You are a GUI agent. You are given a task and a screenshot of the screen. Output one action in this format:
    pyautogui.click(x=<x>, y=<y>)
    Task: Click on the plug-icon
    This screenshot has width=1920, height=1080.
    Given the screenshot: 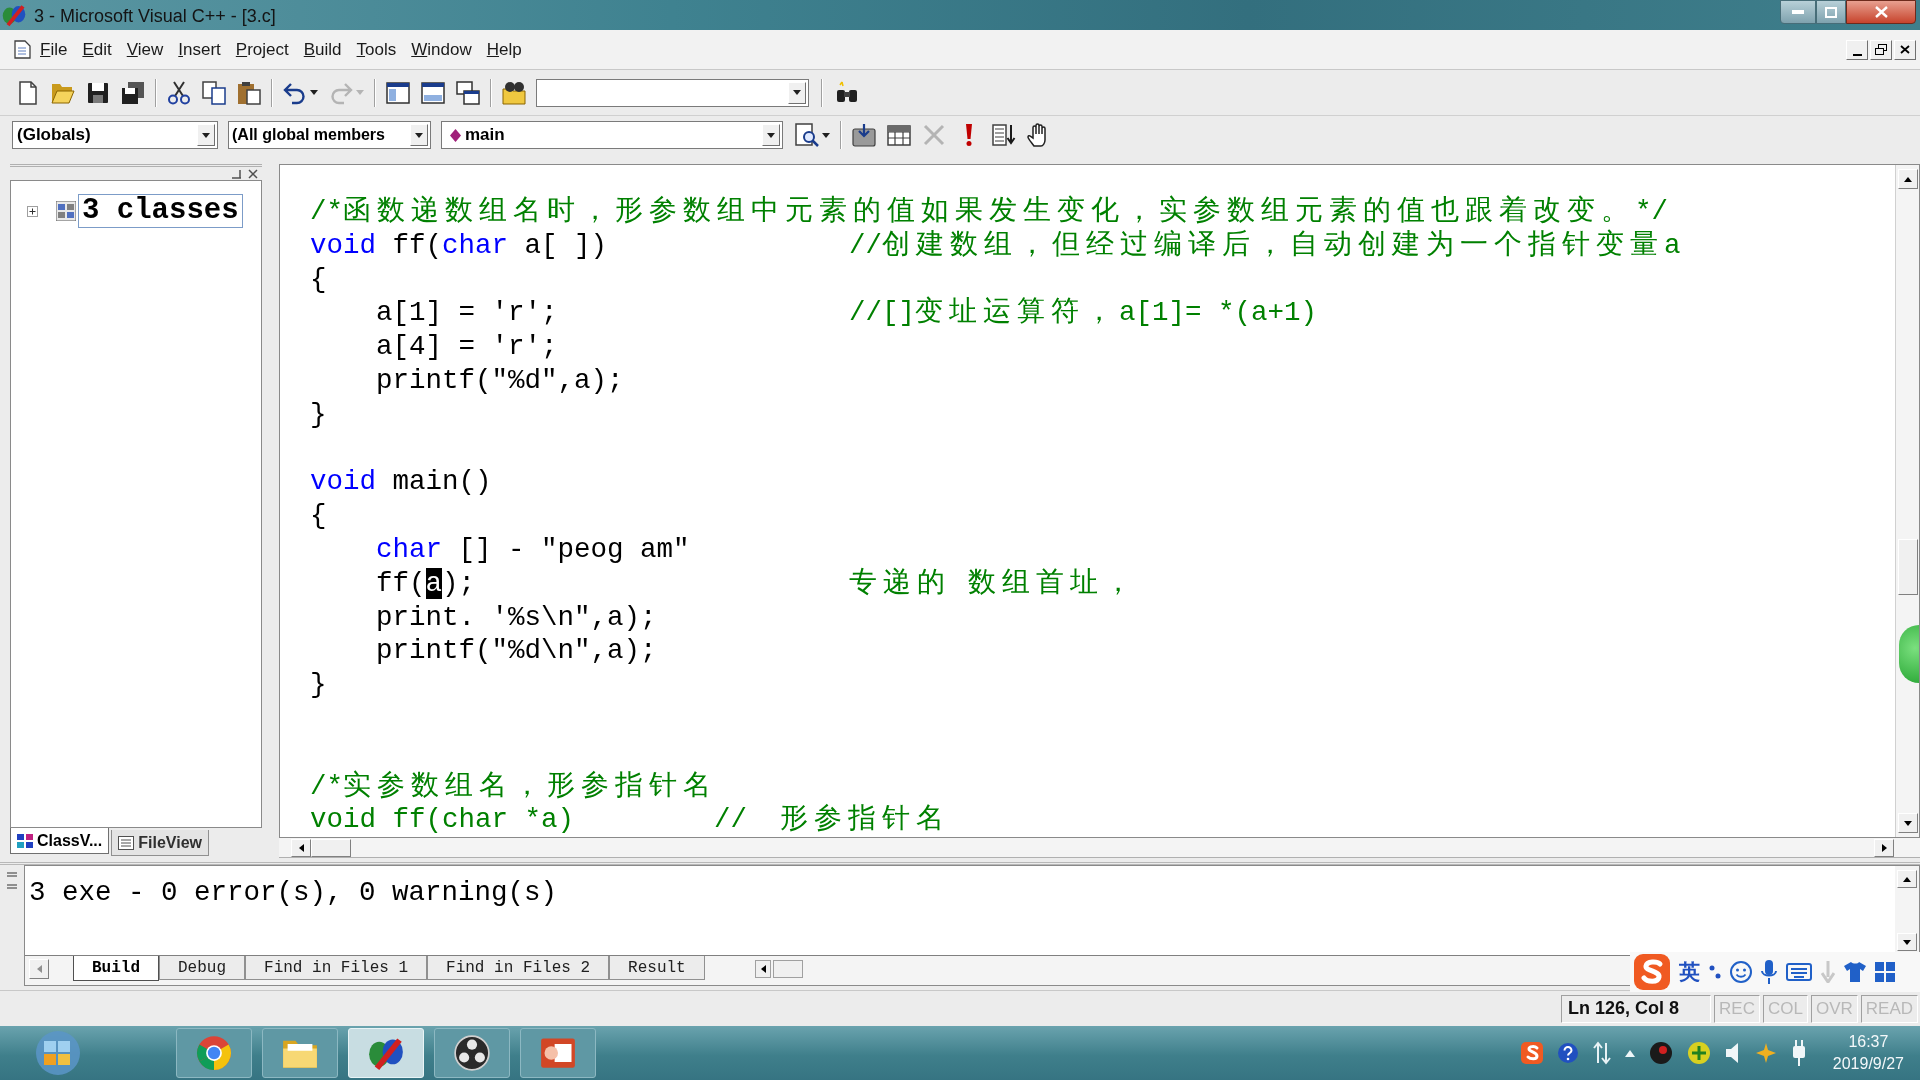 What is the action you would take?
    pyautogui.click(x=1798, y=1053)
    